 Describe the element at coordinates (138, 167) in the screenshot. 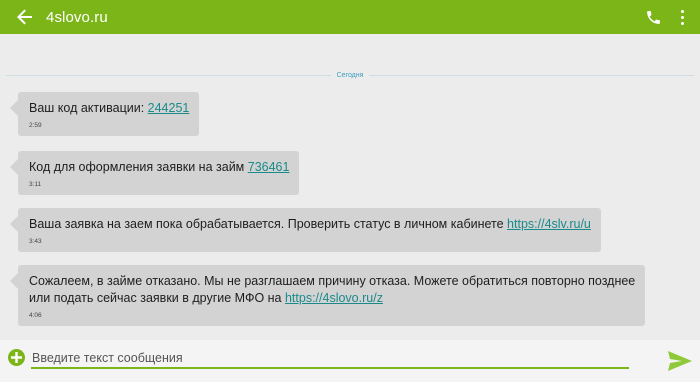

I see `message-text: Код для оформления заявки на займ` at that location.